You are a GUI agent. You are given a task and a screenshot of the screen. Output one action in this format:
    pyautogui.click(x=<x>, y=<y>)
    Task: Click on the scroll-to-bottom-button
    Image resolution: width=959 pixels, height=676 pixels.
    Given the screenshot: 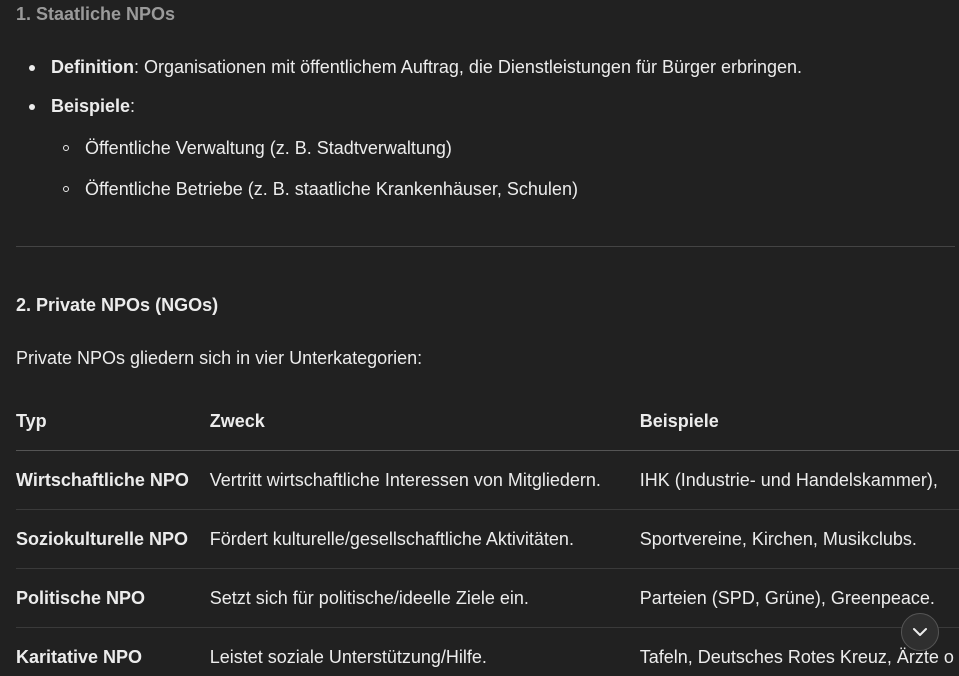 What is the action you would take?
    pyautogui.click(x=920, y=632)
    